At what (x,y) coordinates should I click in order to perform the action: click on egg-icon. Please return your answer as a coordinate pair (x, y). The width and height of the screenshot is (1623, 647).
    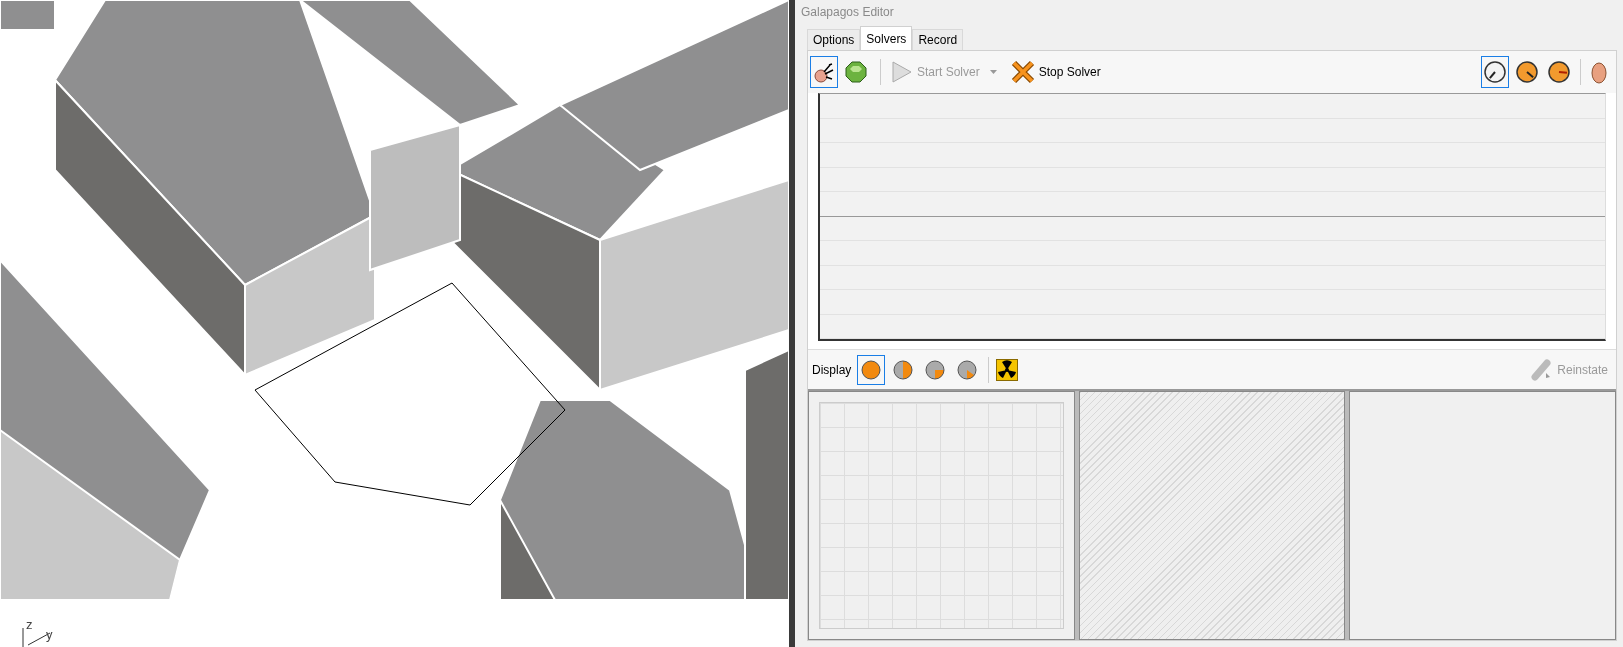
    Looking at the image, I should click on (1599, 72).